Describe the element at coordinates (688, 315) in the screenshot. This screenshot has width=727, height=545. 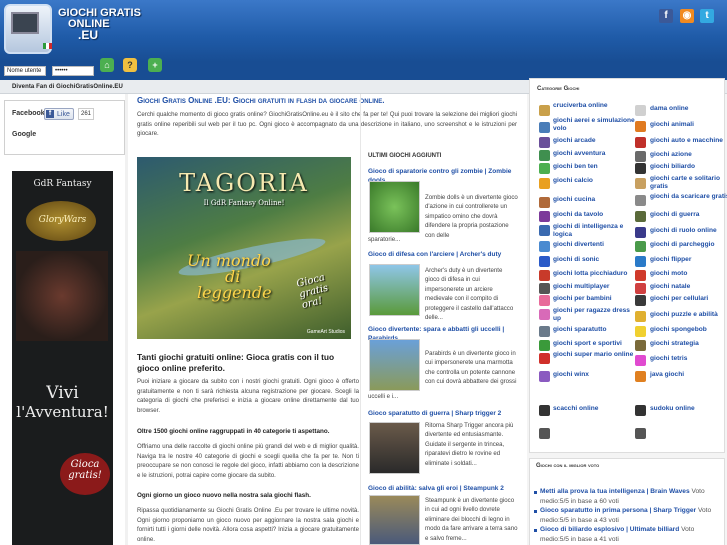
I see `category-link: giochi puzzle e abilità` at that location.